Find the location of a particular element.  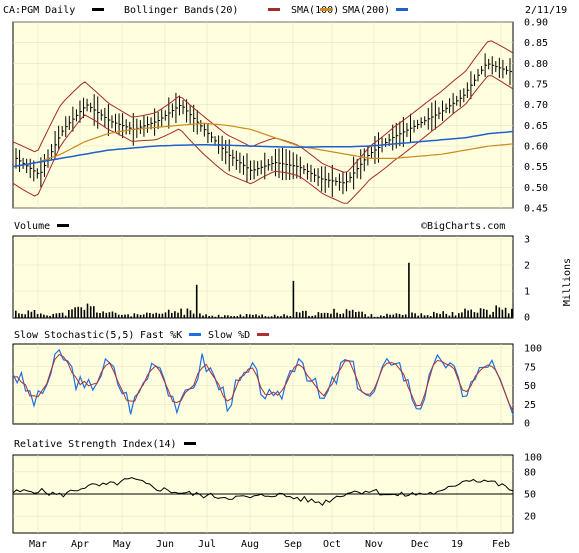

x-tick-label: Aug is located at coordinates (250, 544).